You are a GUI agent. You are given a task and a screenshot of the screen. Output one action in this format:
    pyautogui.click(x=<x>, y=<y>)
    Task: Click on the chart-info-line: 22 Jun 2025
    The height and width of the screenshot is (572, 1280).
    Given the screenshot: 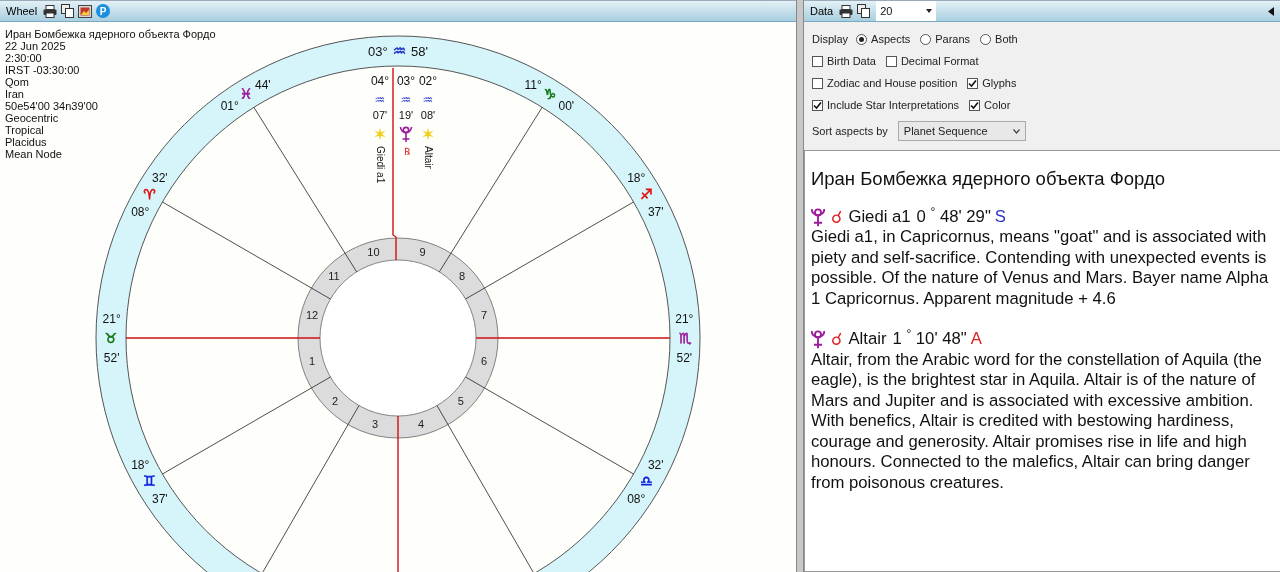 What is the action you would take?
    pyautogui.click(x=36, y=46)
    